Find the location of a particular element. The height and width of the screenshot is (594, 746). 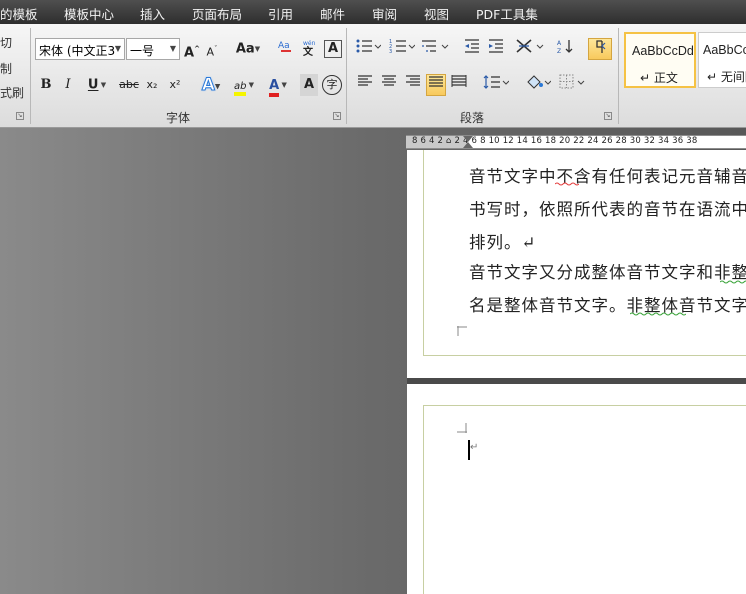

numbering-button: 123 is located at coordinates (402, 49).